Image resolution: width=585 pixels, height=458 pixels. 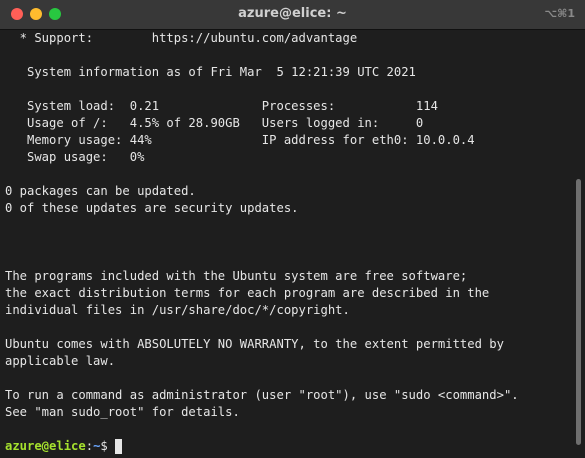 I want to click on text-cursor, so click(x=118, y=446).